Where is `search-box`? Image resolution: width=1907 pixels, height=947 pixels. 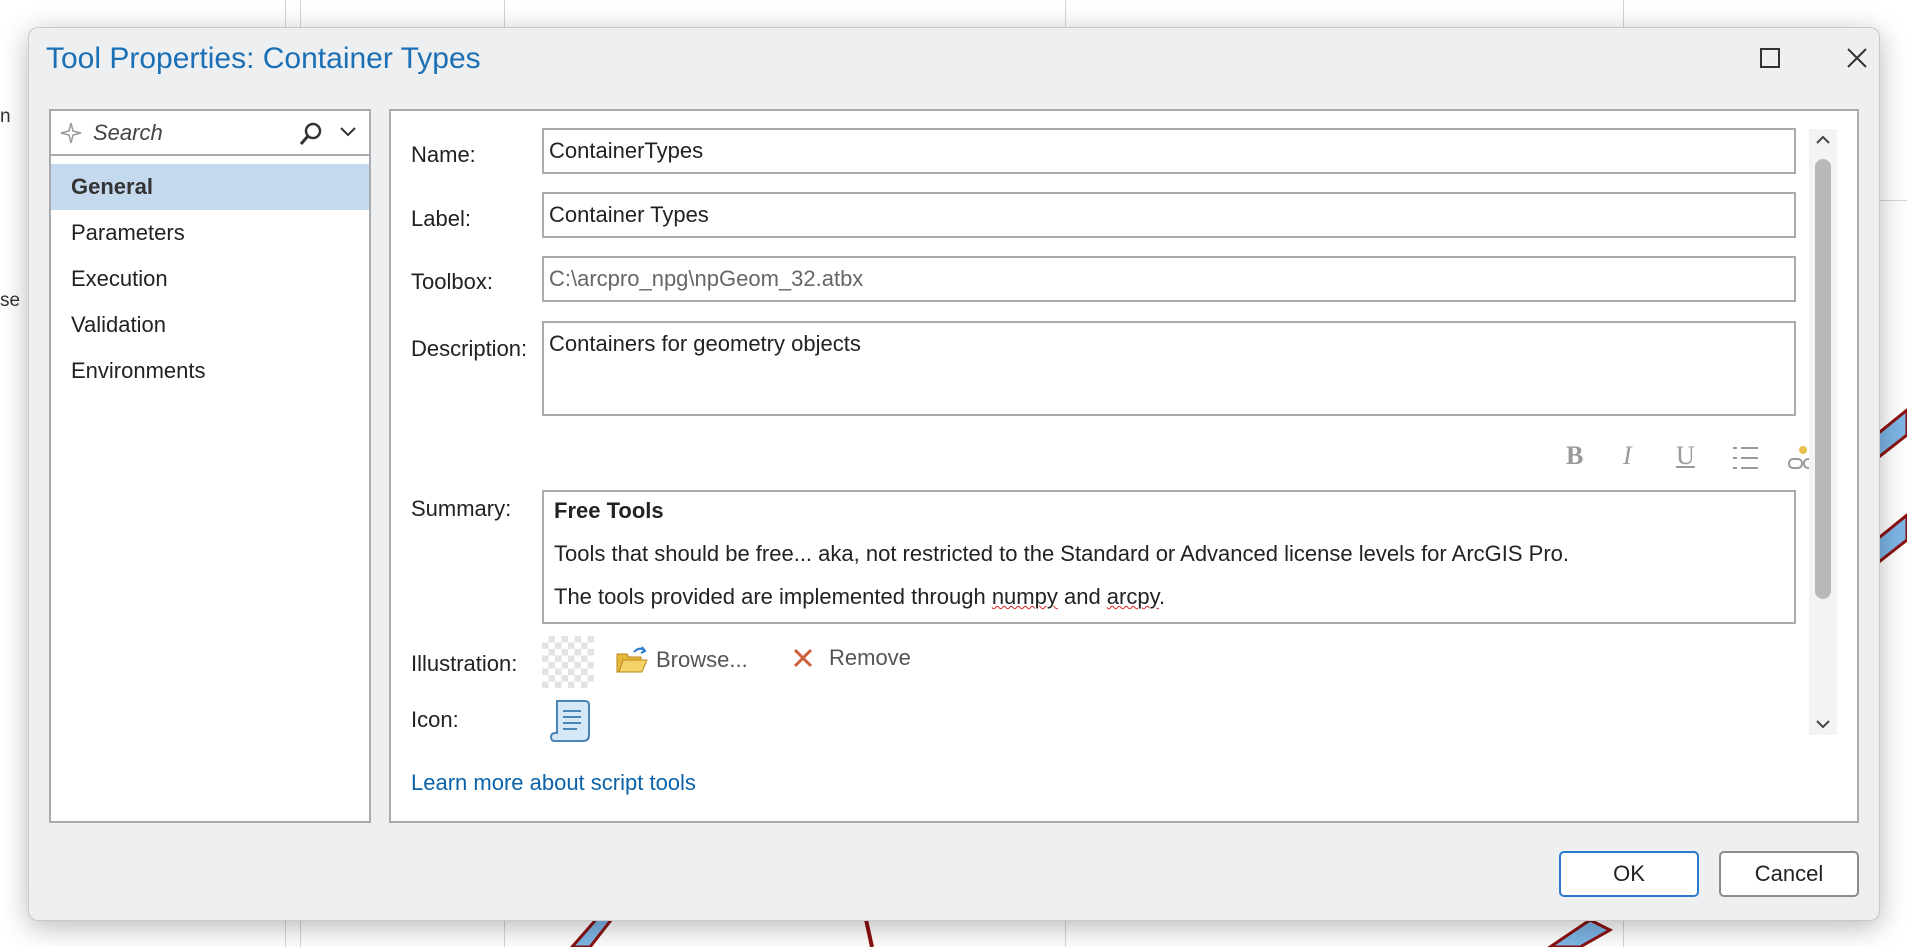 search-box is located at coordinates (210, 133).